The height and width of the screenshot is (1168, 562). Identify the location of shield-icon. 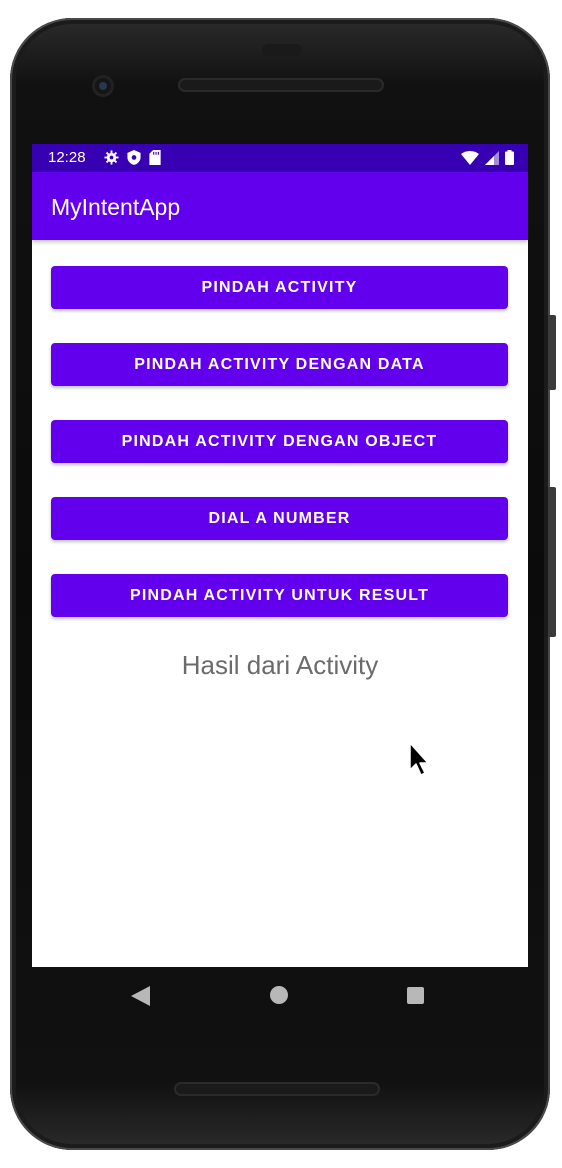
(134, 157).